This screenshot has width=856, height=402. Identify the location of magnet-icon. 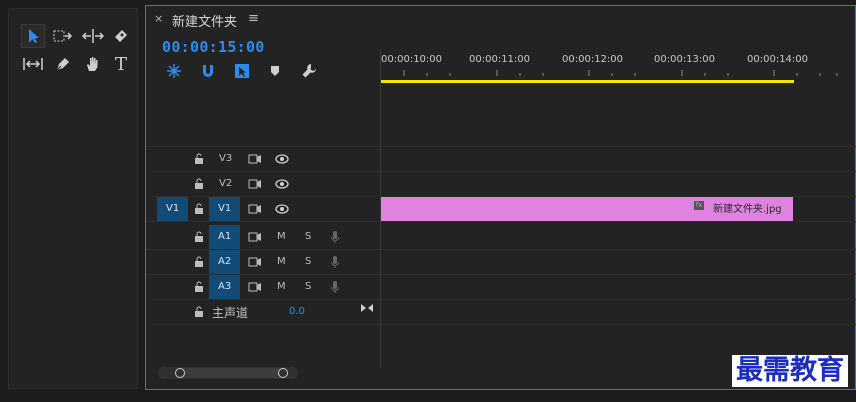
(208, 71).